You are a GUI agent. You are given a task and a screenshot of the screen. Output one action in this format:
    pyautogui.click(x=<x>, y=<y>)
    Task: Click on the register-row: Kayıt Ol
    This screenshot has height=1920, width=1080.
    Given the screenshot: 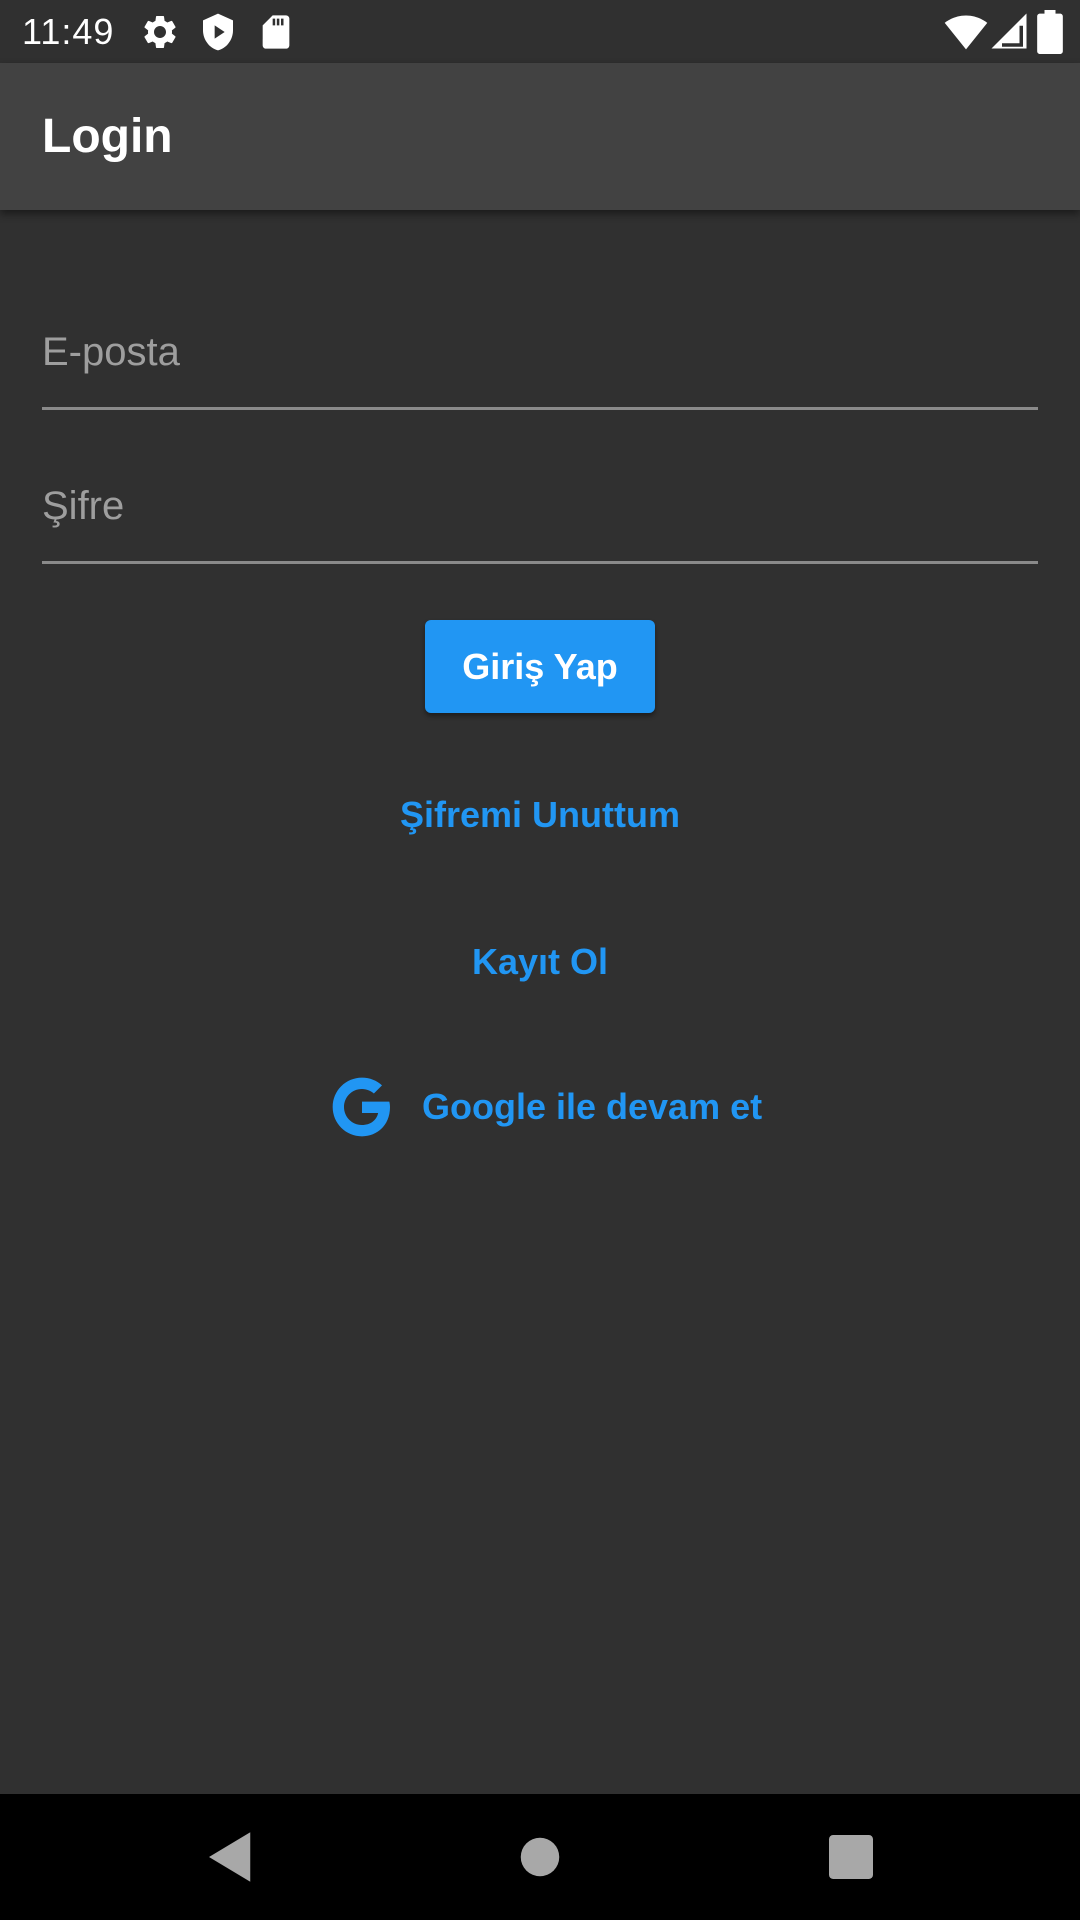 What is the action you would take?
    pyautogui.click(x=540, y=962)
    